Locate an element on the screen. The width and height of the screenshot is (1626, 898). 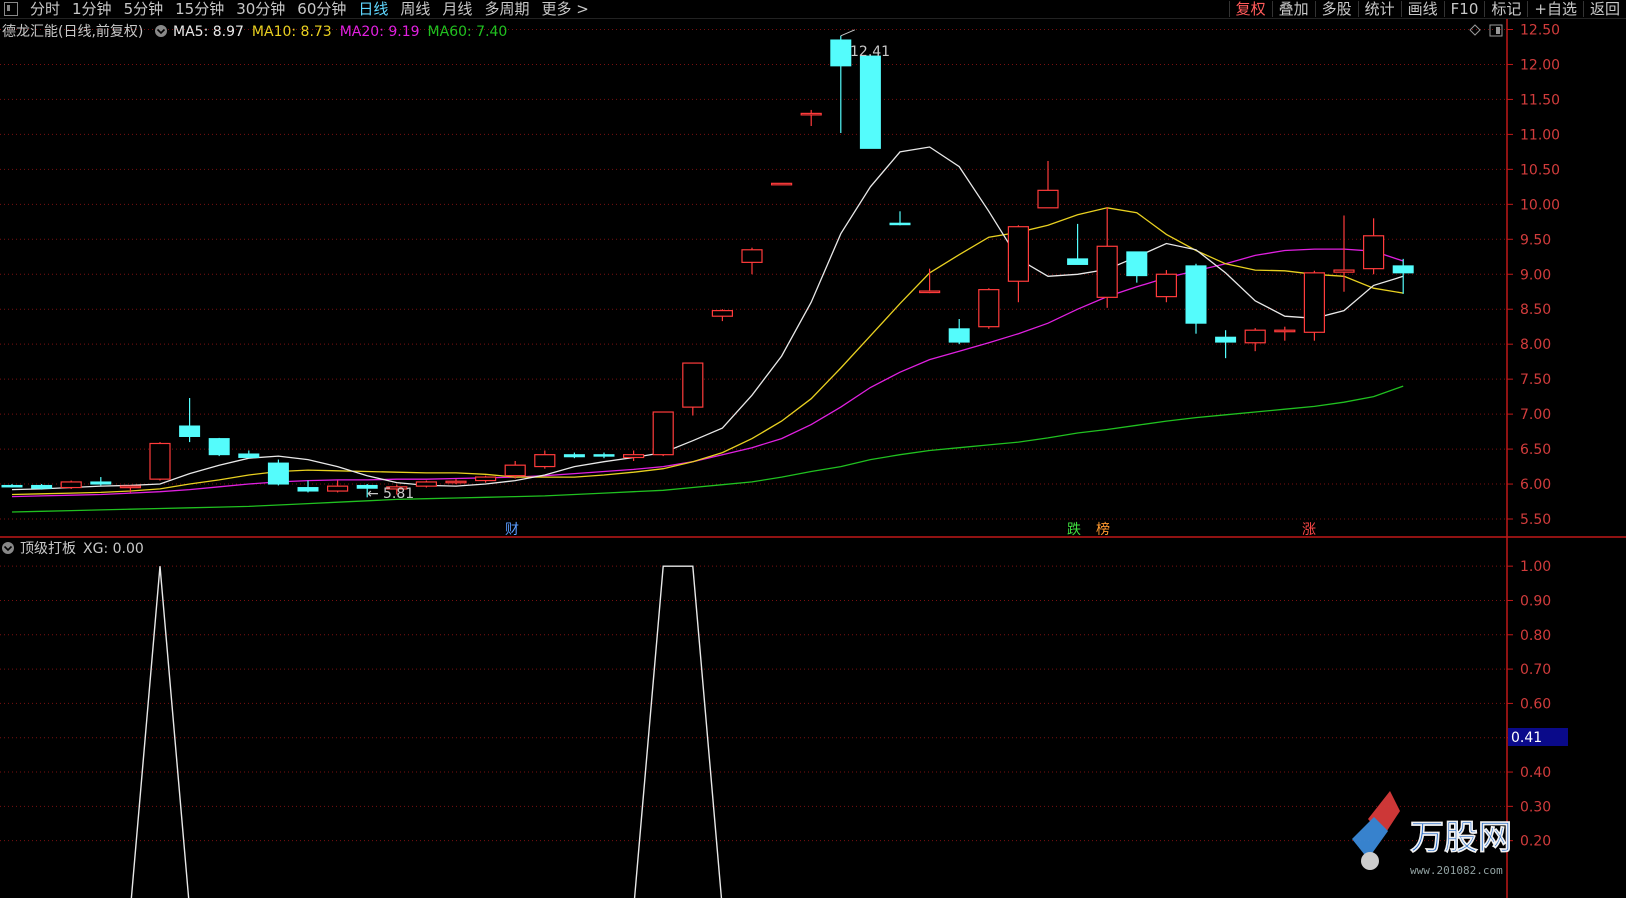
tab-5: 60分钟 is located at coordinates (321, 9).